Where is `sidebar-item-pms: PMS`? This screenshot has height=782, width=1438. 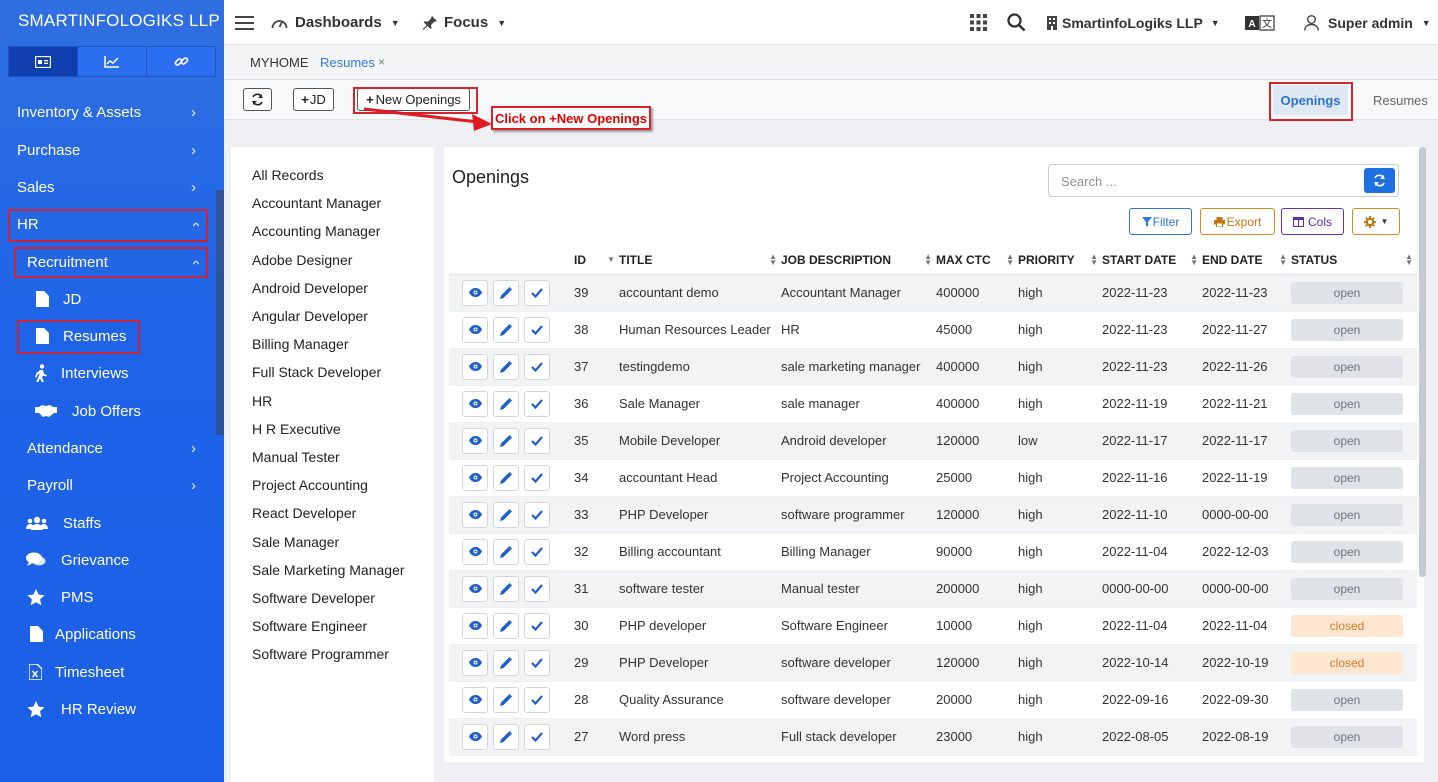 sidebar-item-pms: PMS is located at coordinates (108, 597).